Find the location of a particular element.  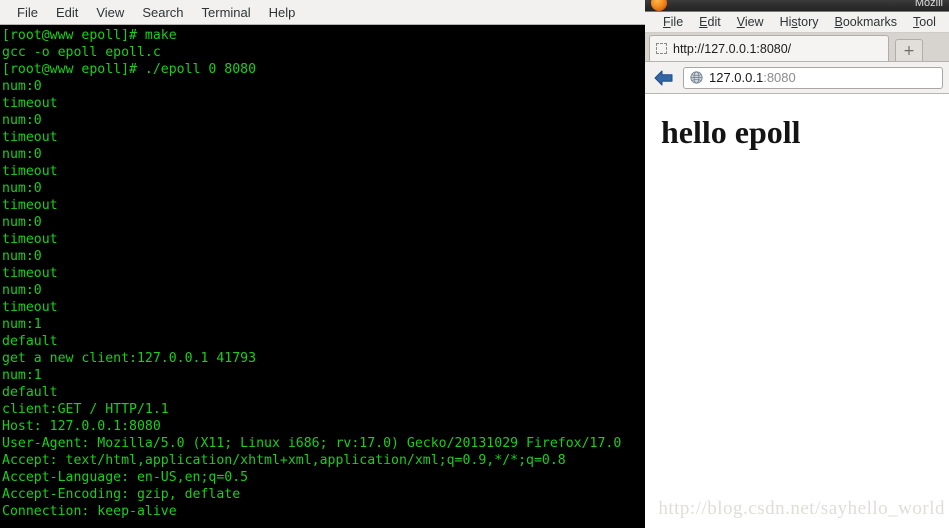

globe-favicon-icon is located at coordinates (696, 77).